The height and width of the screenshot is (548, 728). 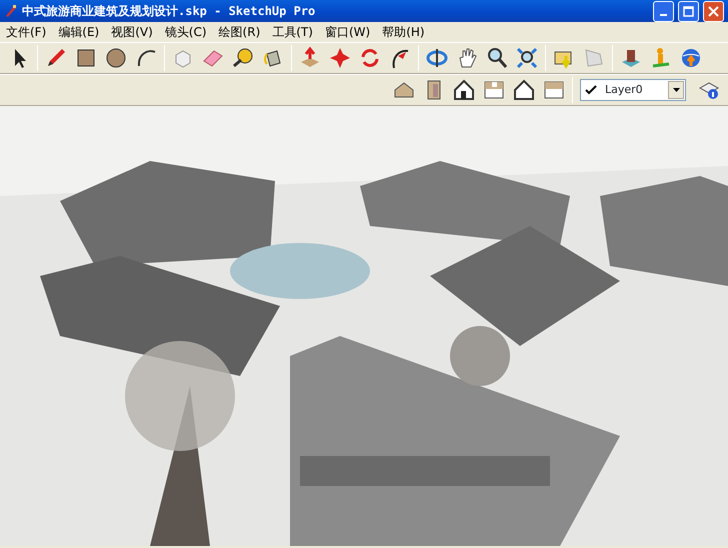 What do you see at coordinates (403, 32) in the screenshot?
I see `menu-item: 帮助(H)` at bounding box center [403, 32].